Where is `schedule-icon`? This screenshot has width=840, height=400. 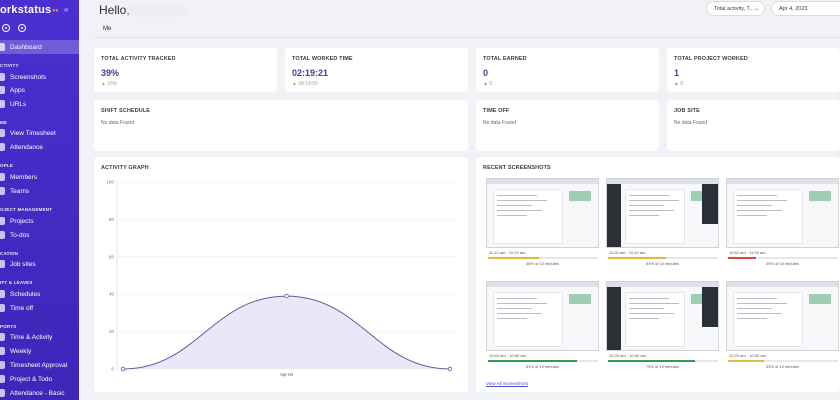 schedule-icon is located at coordinates (2, 294).